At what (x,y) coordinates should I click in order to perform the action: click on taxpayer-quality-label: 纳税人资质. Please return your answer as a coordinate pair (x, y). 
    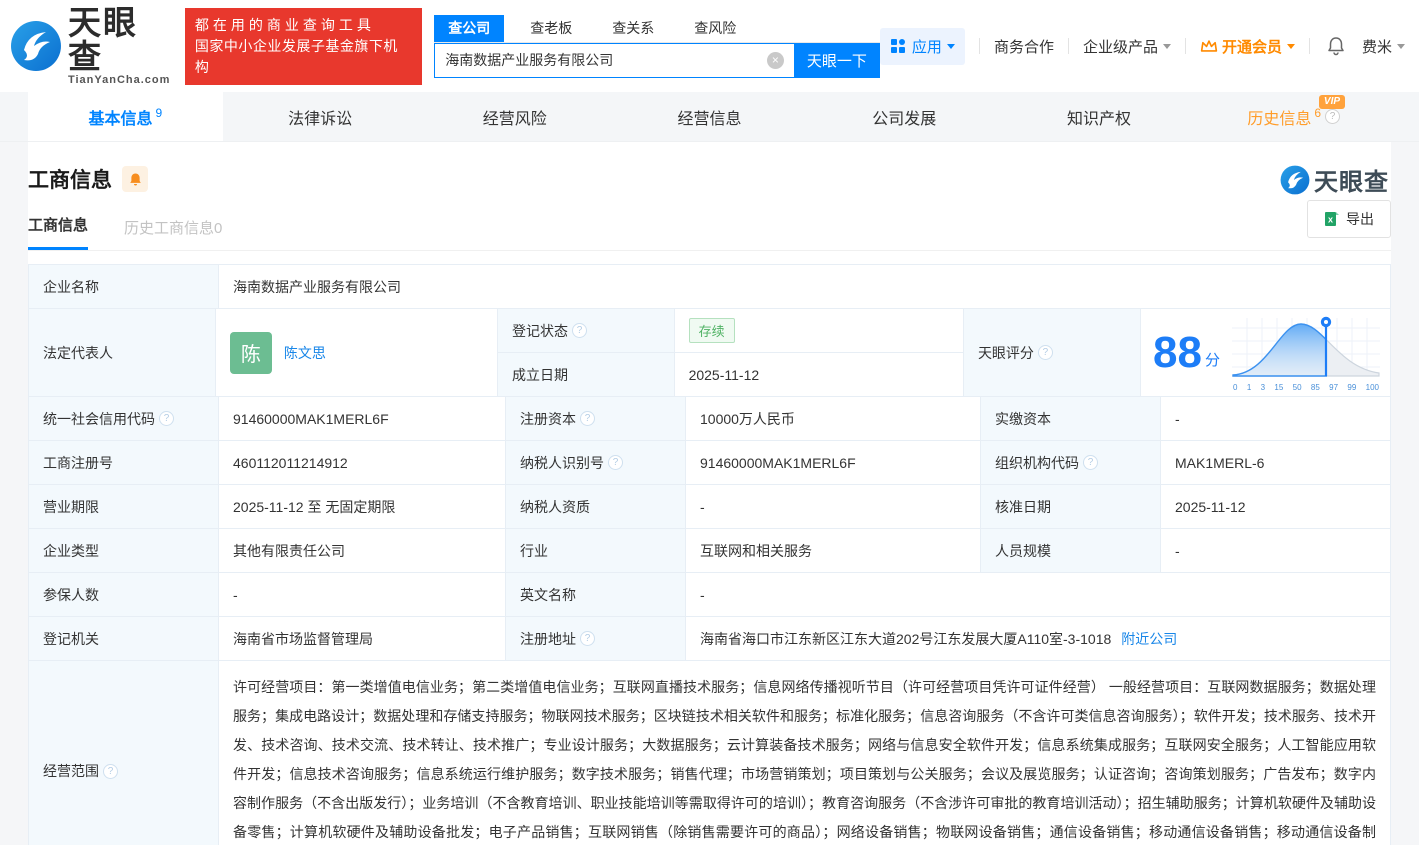
    Looking at the image, I should click on (596, 506).